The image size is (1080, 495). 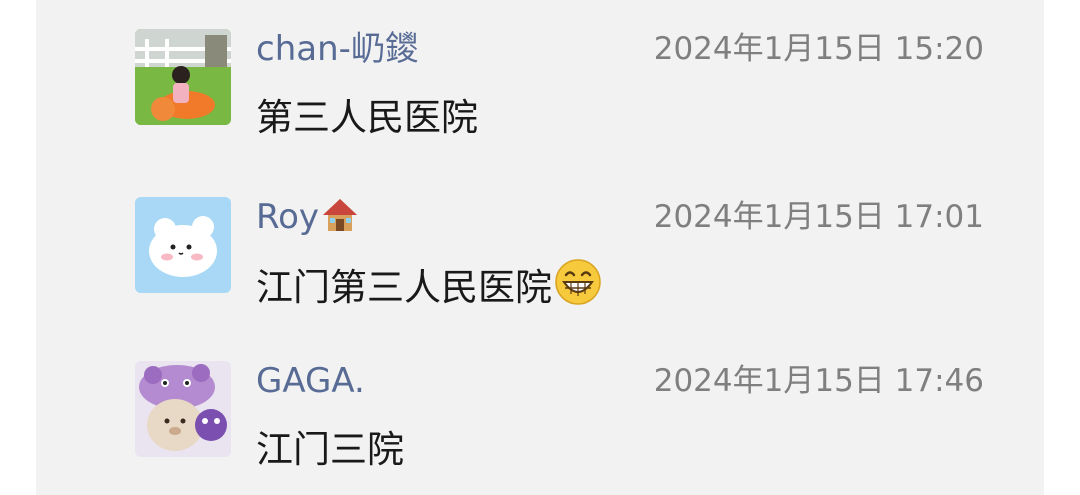 What do you see at coordinates (578, 290) in the screenshot?
I see `grinning-face-emoji-icon` at bounding box center [578, 290].